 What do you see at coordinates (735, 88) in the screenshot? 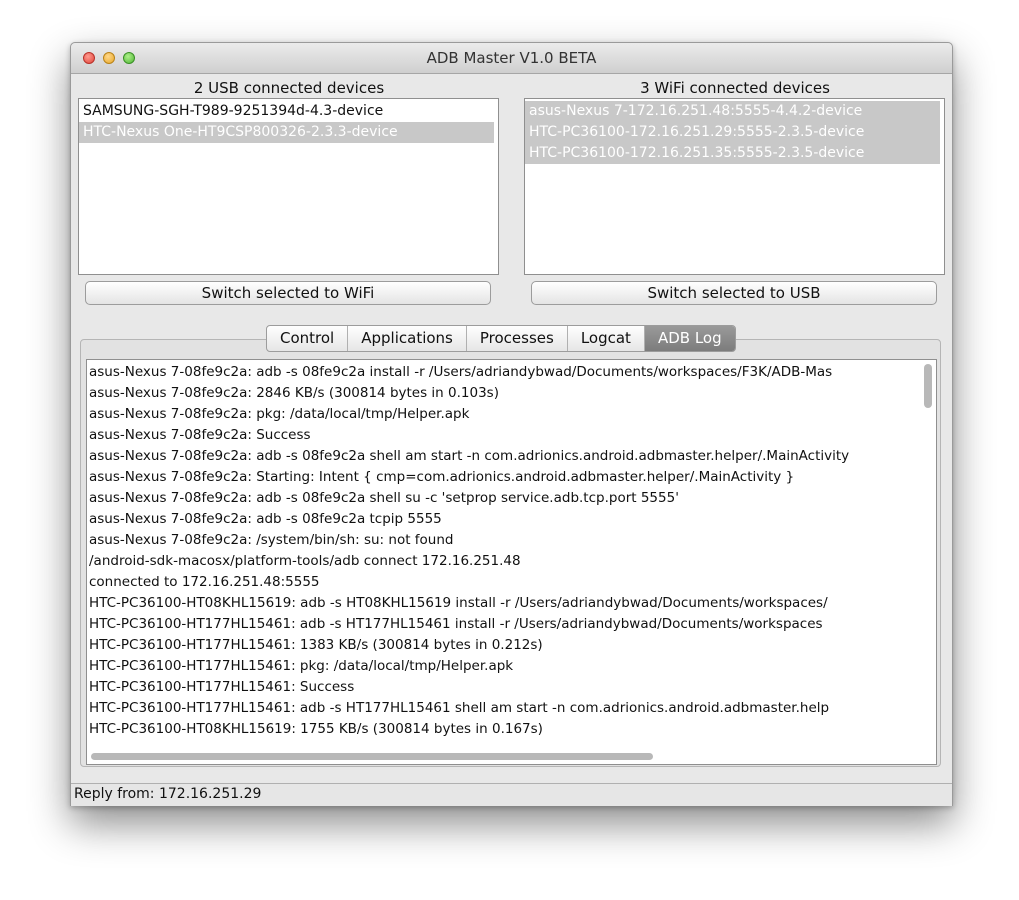
I see `wifi-devices-label: 3 WiFi connected devices` at bounding box center [735, 88].